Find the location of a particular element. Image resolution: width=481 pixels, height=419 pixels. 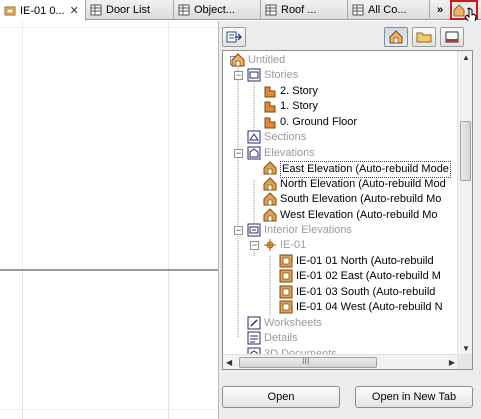

vertical-scroll-thumb is located at coordinates (465, 151).